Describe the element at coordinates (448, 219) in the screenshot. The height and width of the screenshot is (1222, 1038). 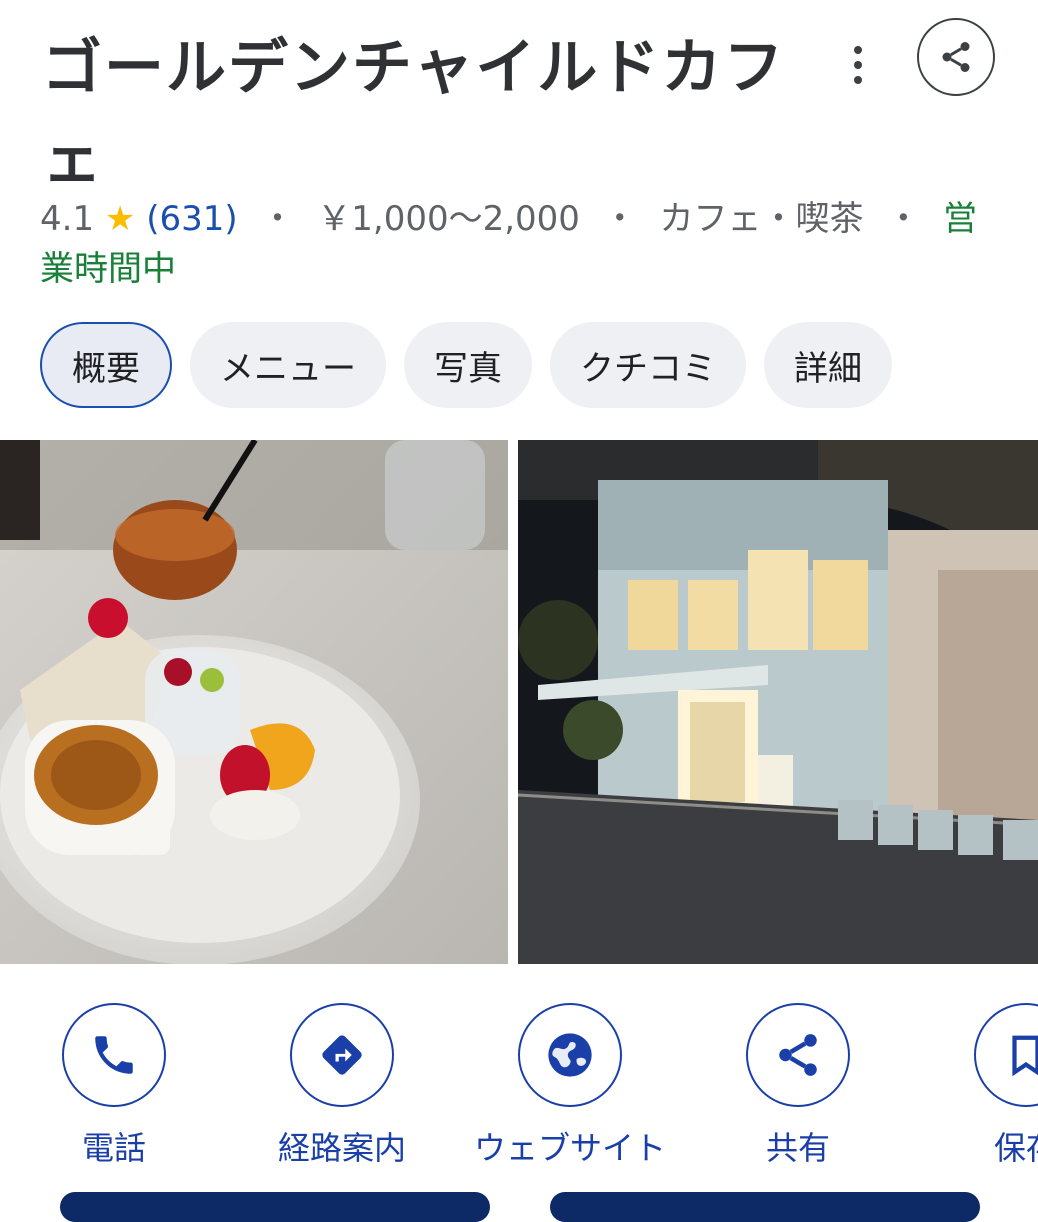
I see `price-range: ￥1,000〜2,000` at that location.